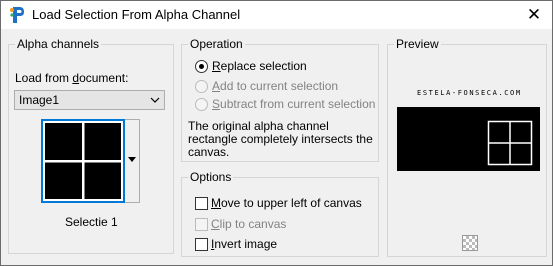  I want to click on operation-description-line1: The original alpha channel, so click(258, 126).